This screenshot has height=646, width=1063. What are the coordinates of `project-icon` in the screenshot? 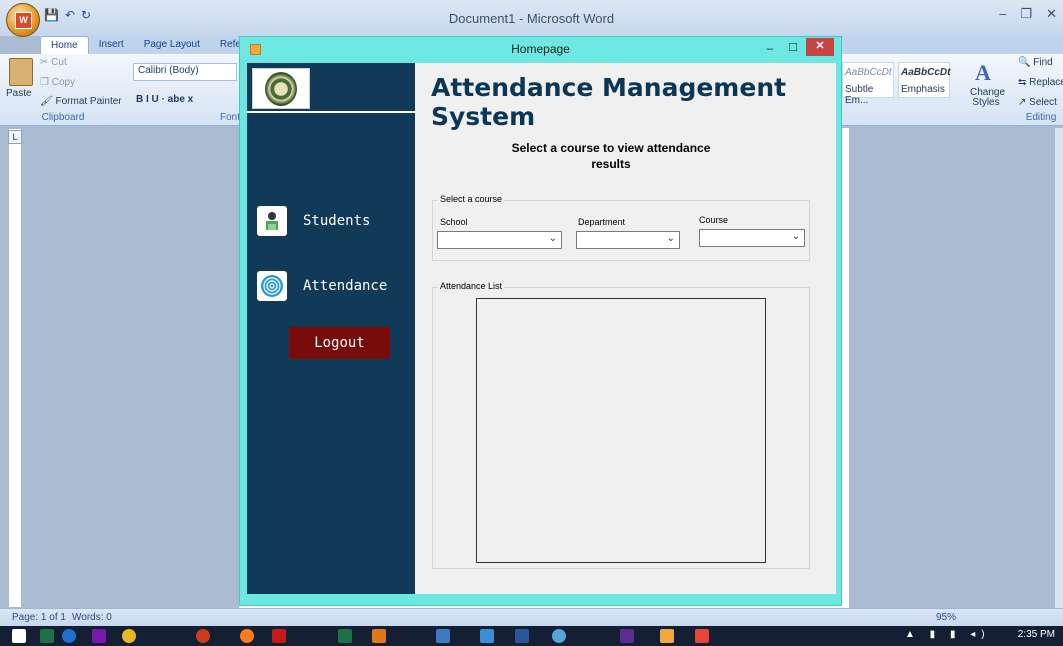 It's located at (345, 636).